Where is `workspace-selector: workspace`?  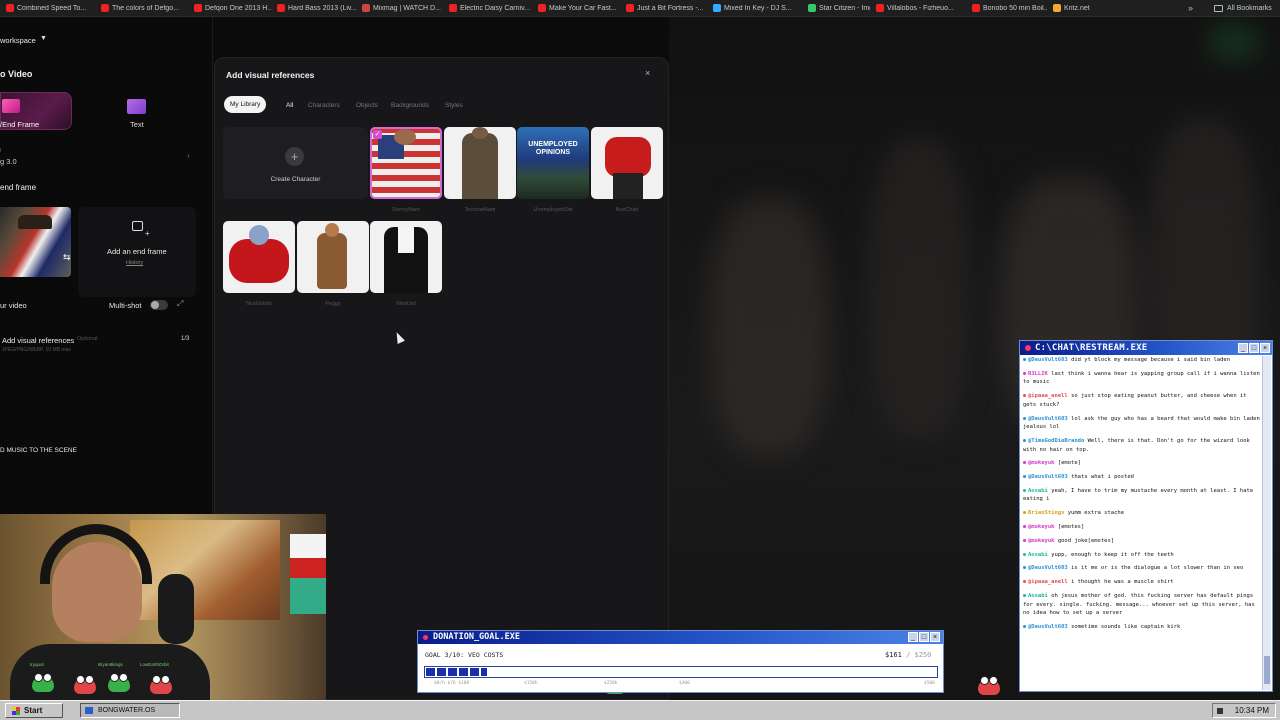 workspace-selector: workspace is located at coordinates (18, 40).